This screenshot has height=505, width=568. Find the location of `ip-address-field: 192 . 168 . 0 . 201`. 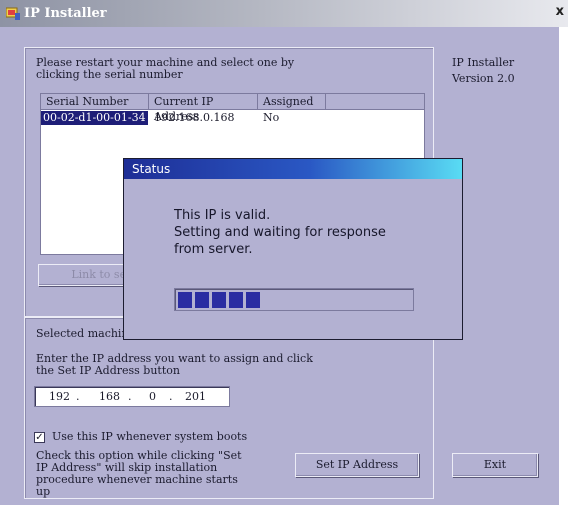

ip-address-field: 192 . 168 . 0 . 201 is located at coordinates (132, 396).